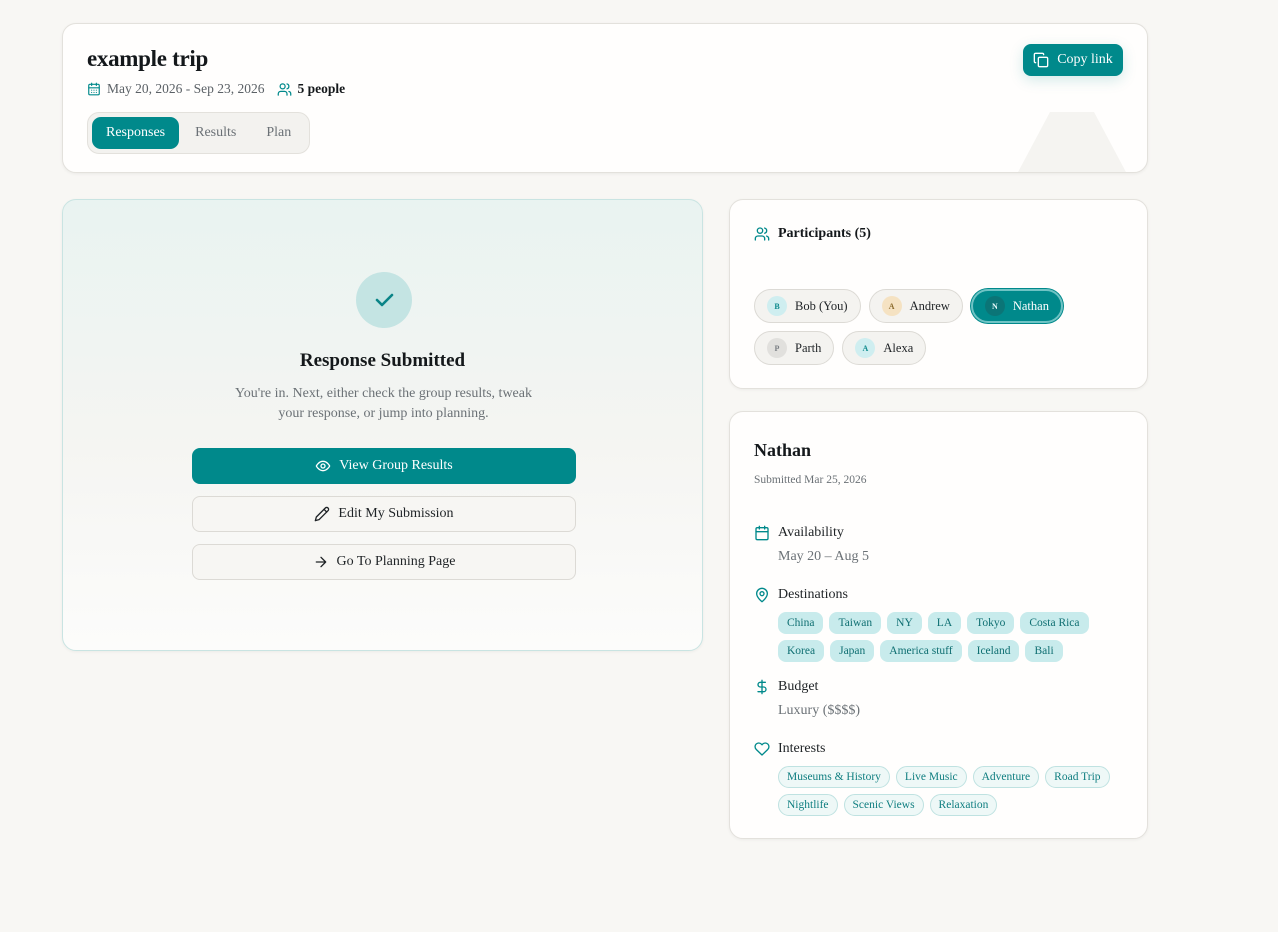  I want to click on view-results-label: View Group Results, so click(396, 465).